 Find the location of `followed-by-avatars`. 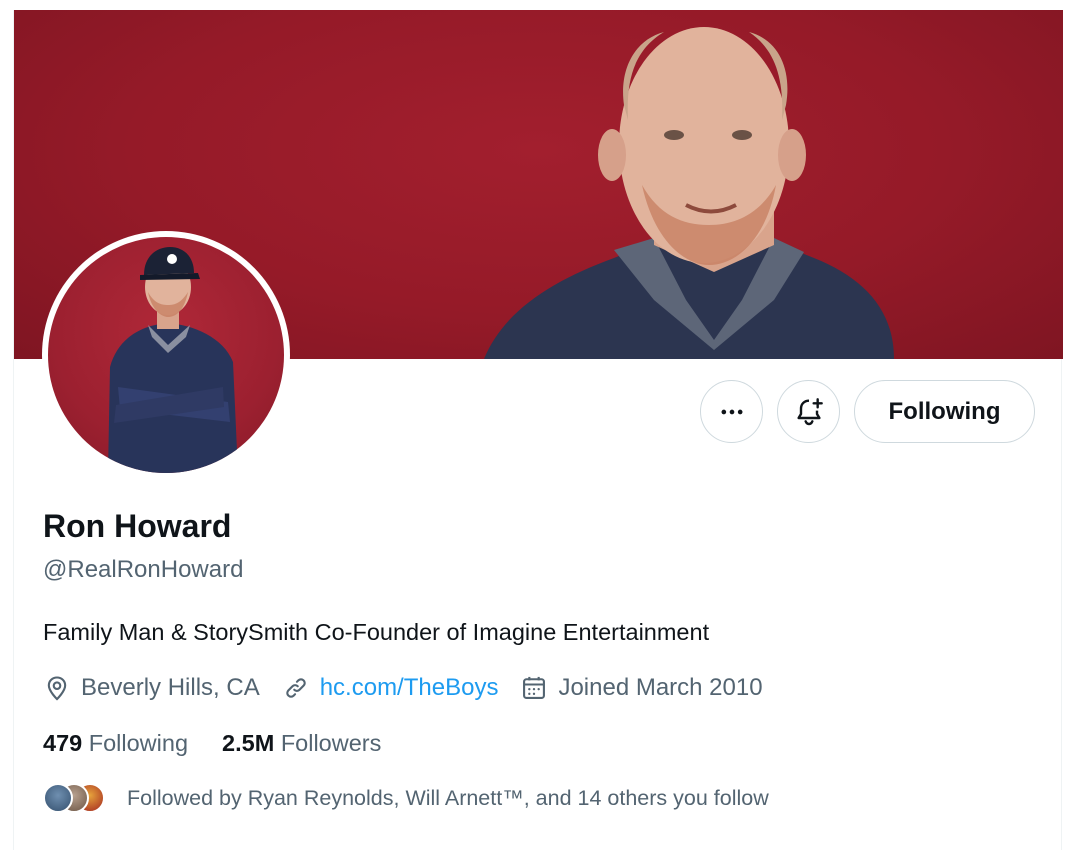

followed-by-avatars is located at coordinates (74, 798).